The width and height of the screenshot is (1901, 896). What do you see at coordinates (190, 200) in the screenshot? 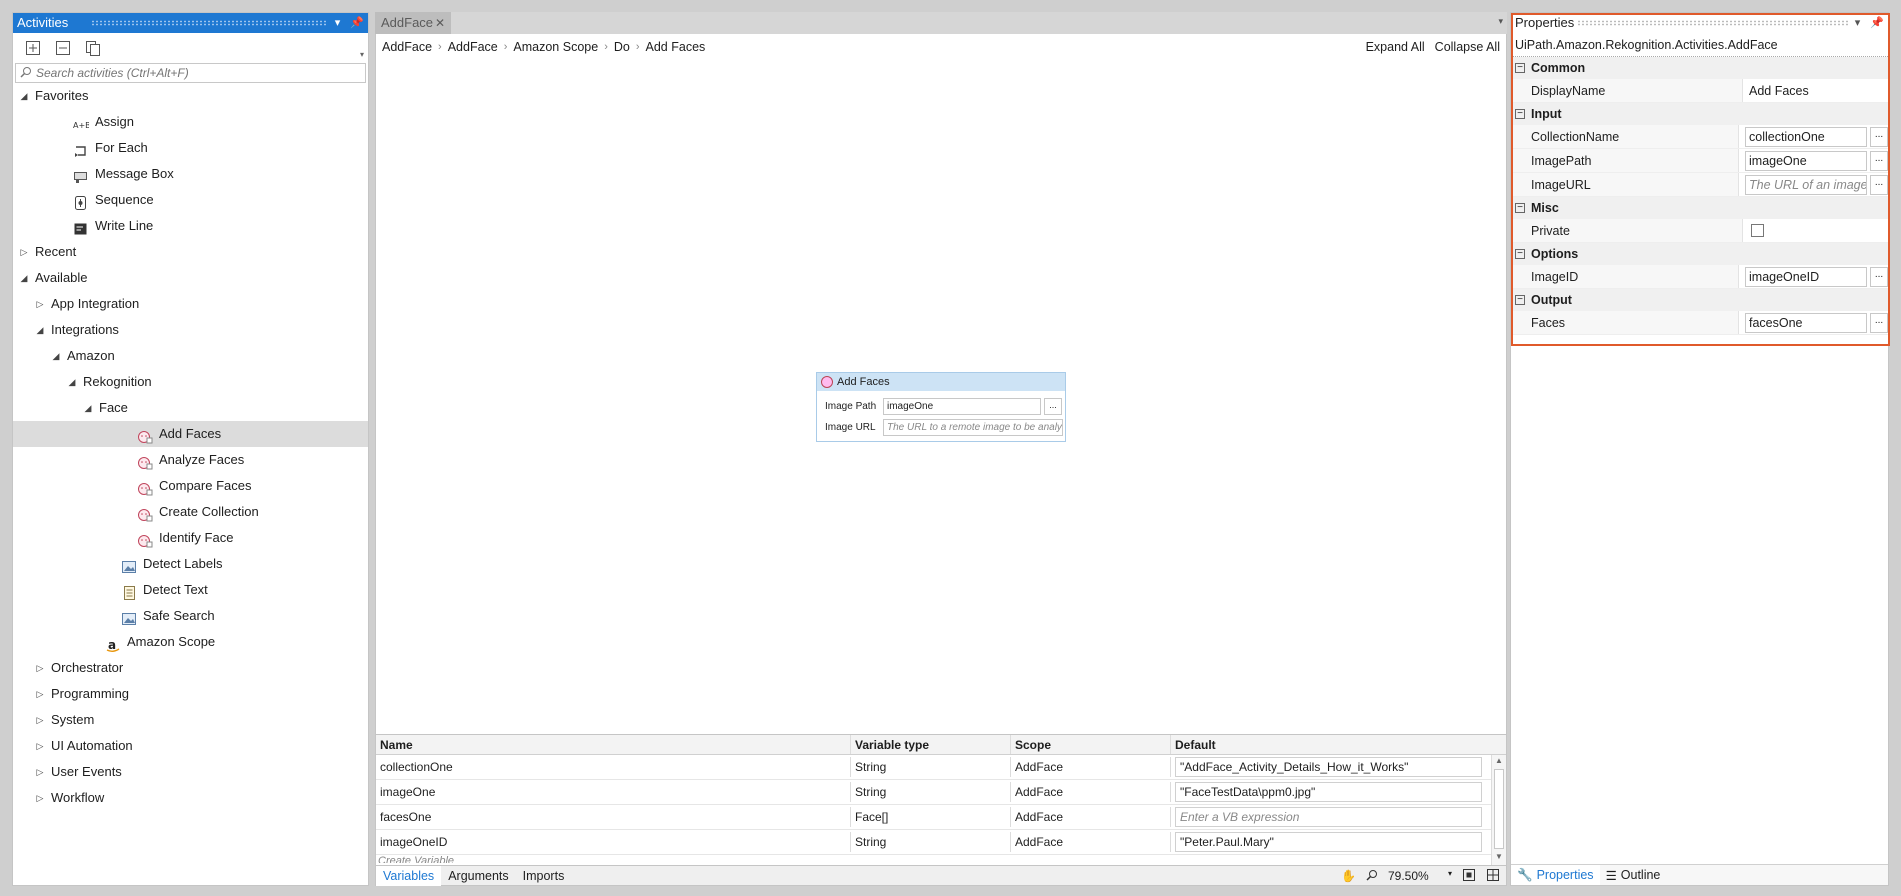
I see `tree-item: Sequence` at bounding box center [190, 200].